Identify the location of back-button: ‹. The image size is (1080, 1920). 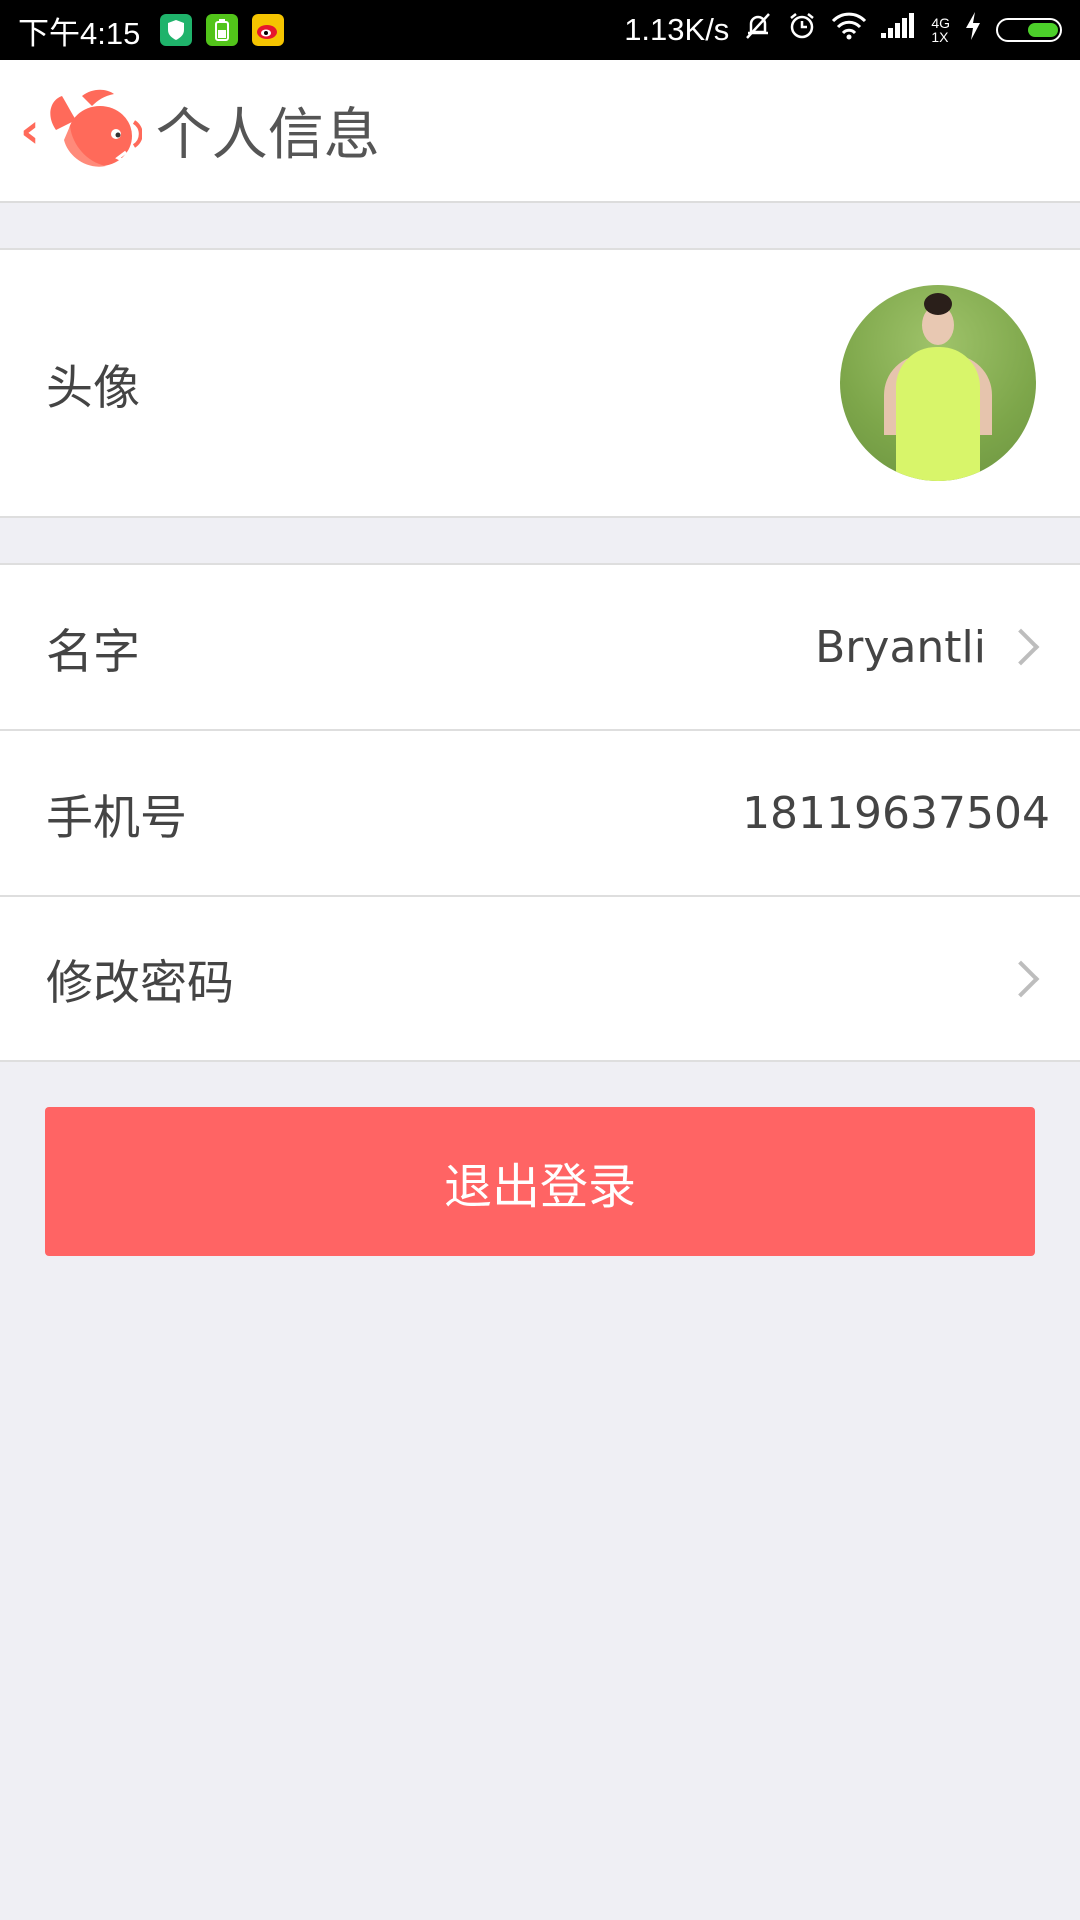
(81, 131).